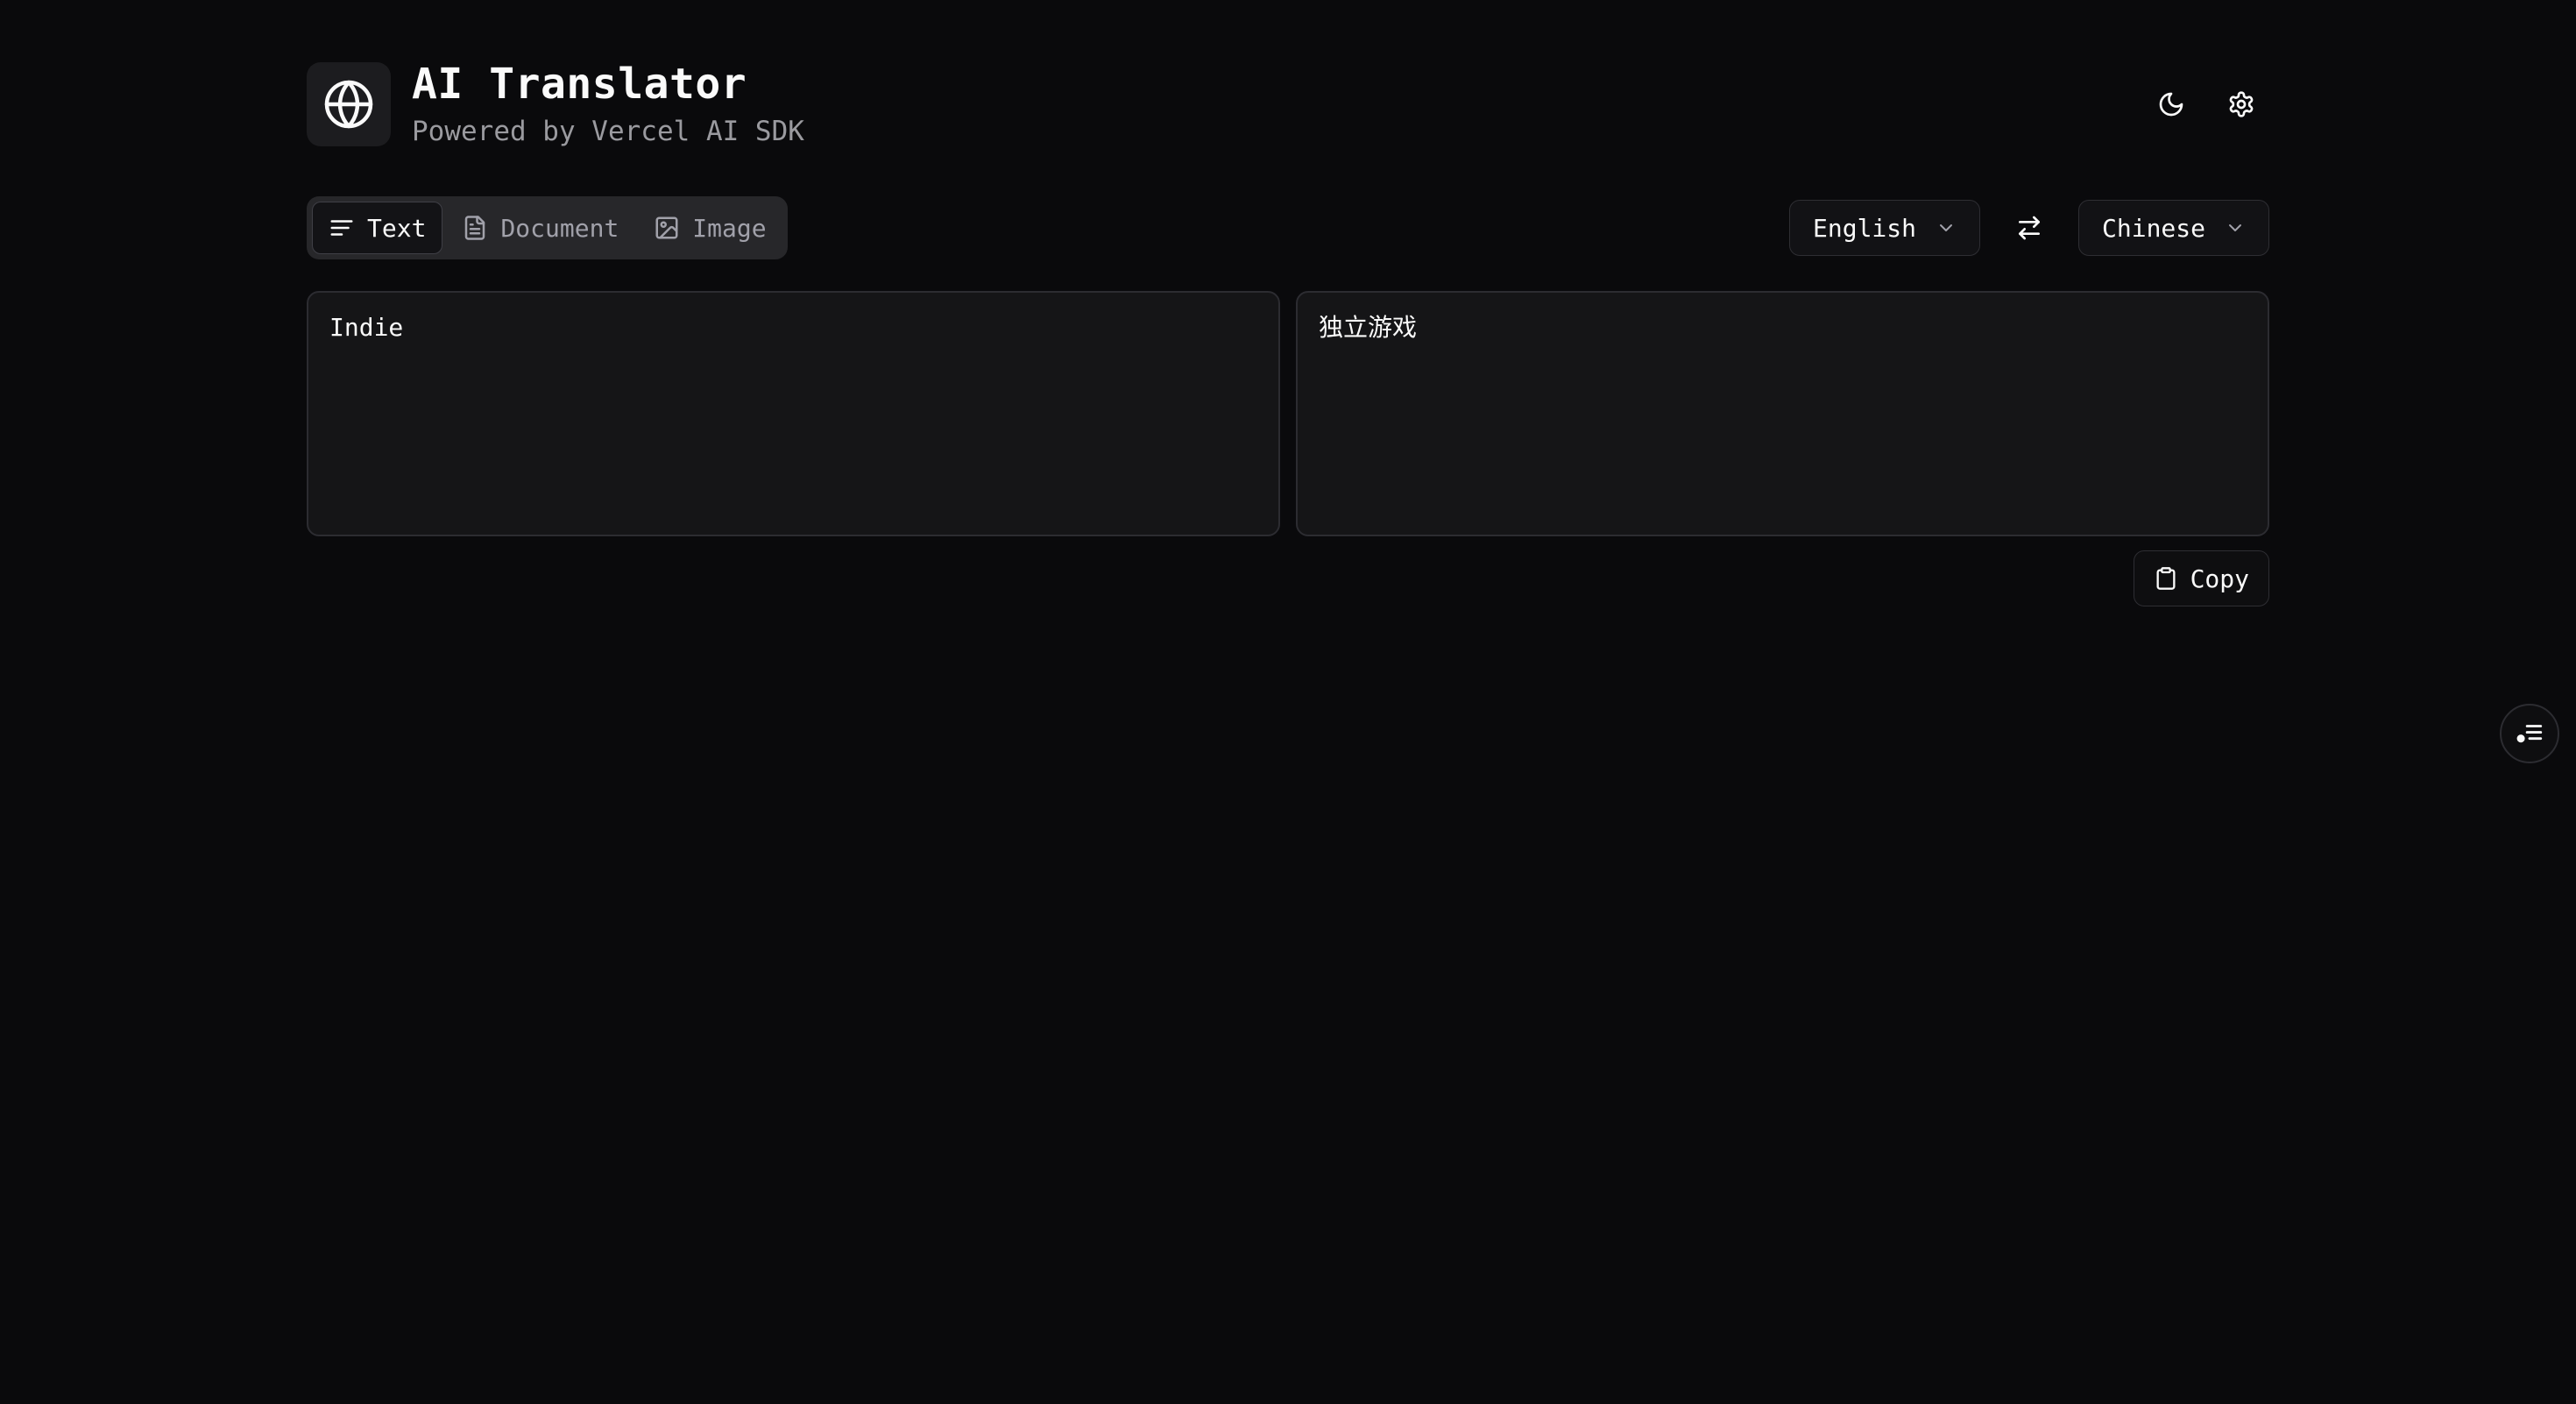 The width and height of the screenshot is (2576, 1404). I want to click on translated-text-output: 独立游戏, so click(1782, 413).